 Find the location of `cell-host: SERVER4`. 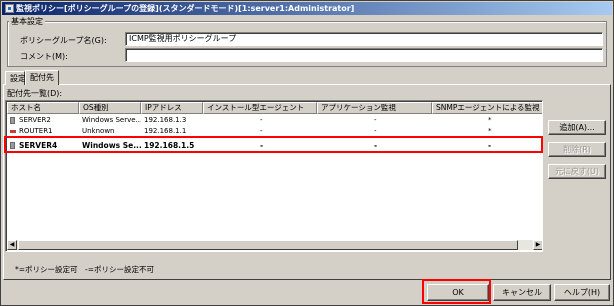

cell-host: SERVER4 is located at coordinates (38, 145).